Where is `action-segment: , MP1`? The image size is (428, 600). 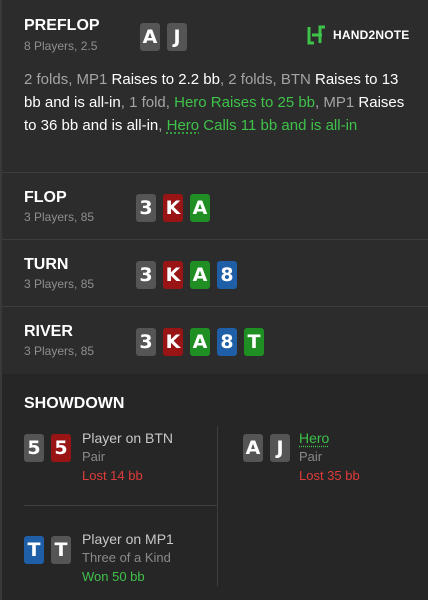
action-segment: , MP1 is located at coordinates (337, 102).